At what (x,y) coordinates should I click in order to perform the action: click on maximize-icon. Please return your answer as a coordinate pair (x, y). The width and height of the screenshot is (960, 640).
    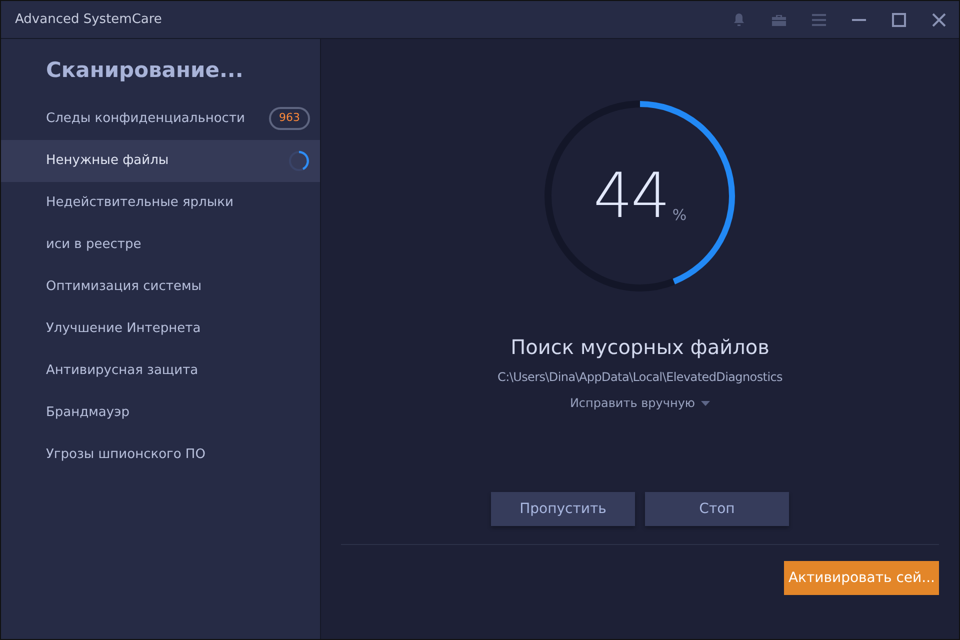
    Looking at the image, I should click on (899, 19).